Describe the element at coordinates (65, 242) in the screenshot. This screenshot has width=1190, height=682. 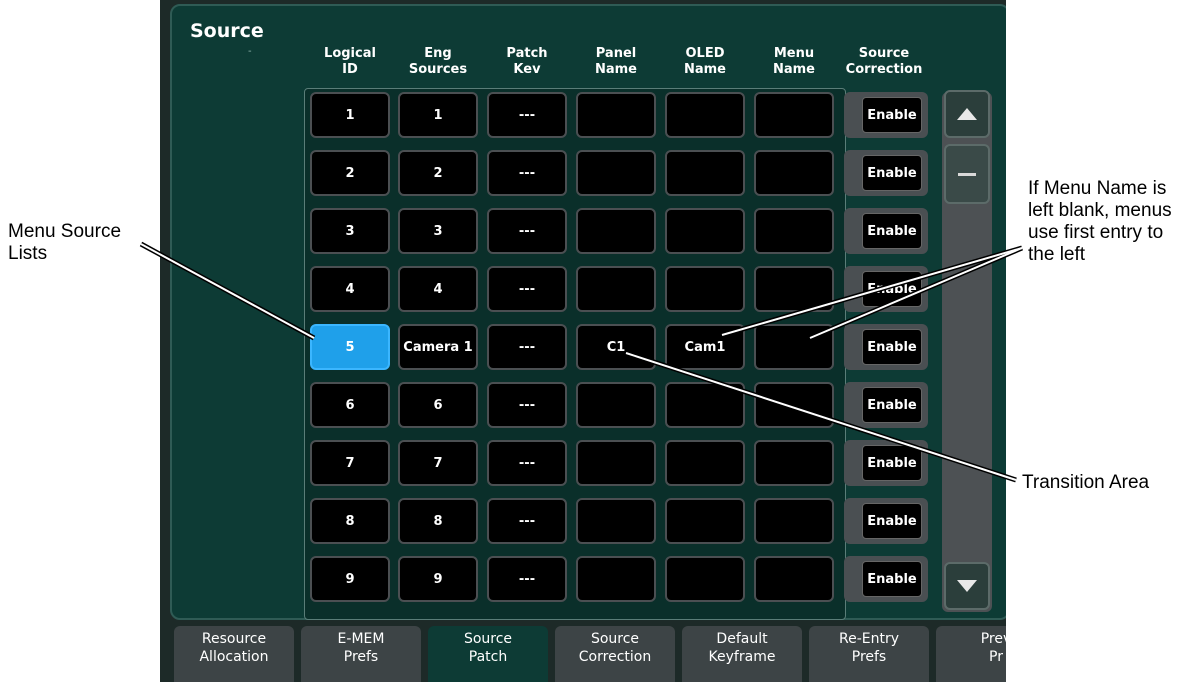
I see `callout-menu-source-lists: Menu Source Lists` at that location.